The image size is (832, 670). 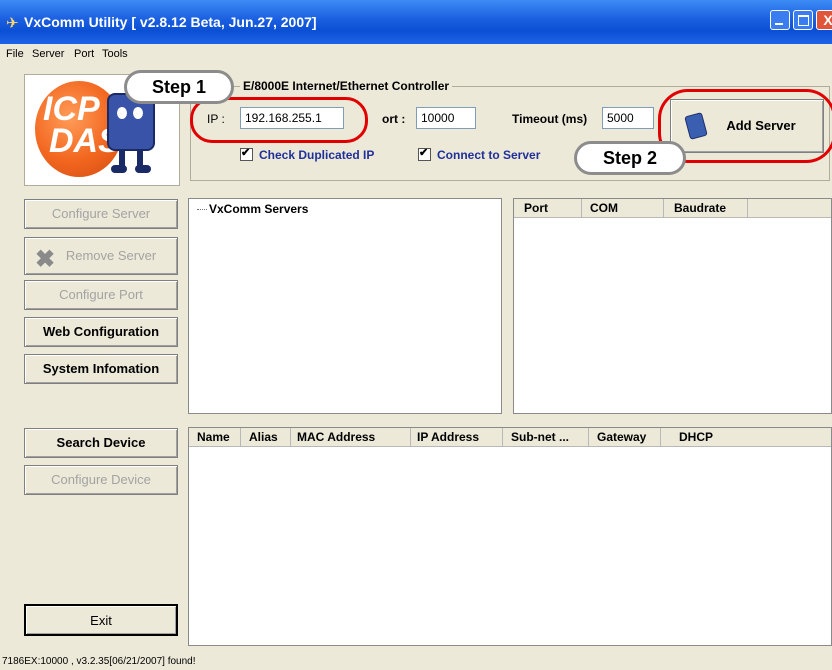 I want to click on search-device-button: Search Device, so click(x=101, y=443).